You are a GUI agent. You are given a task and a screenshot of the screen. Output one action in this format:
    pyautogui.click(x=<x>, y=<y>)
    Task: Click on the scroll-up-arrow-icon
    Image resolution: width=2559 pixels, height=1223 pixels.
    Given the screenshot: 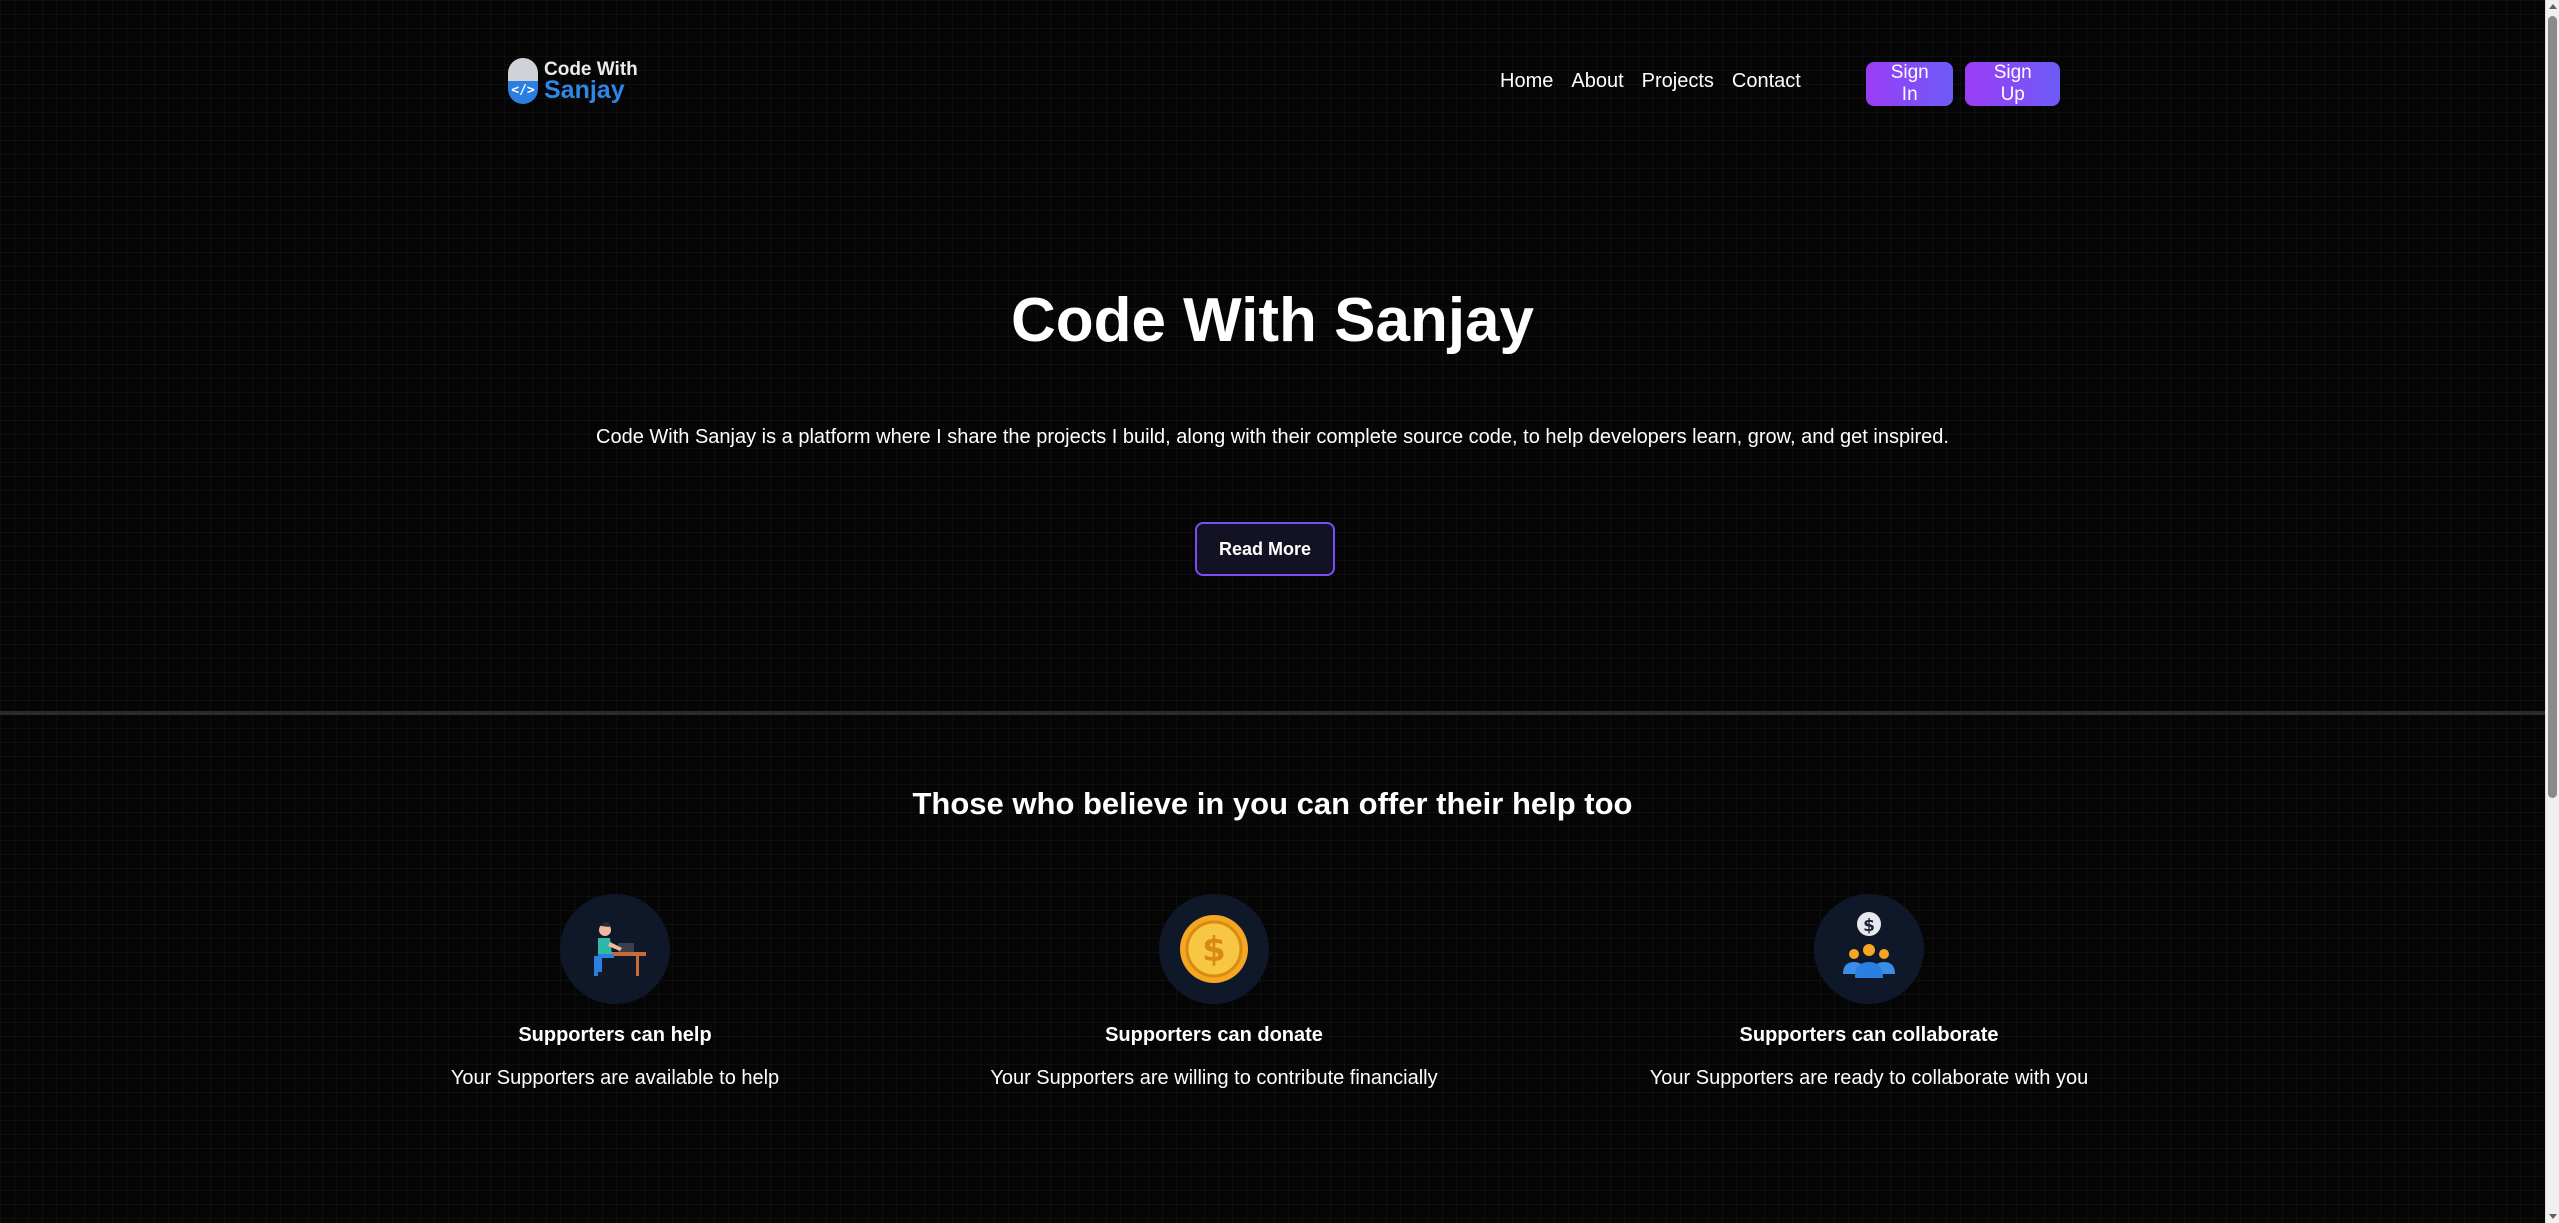 What is the action you would take?
    pyautogui.click(x=2553, y=6)
    